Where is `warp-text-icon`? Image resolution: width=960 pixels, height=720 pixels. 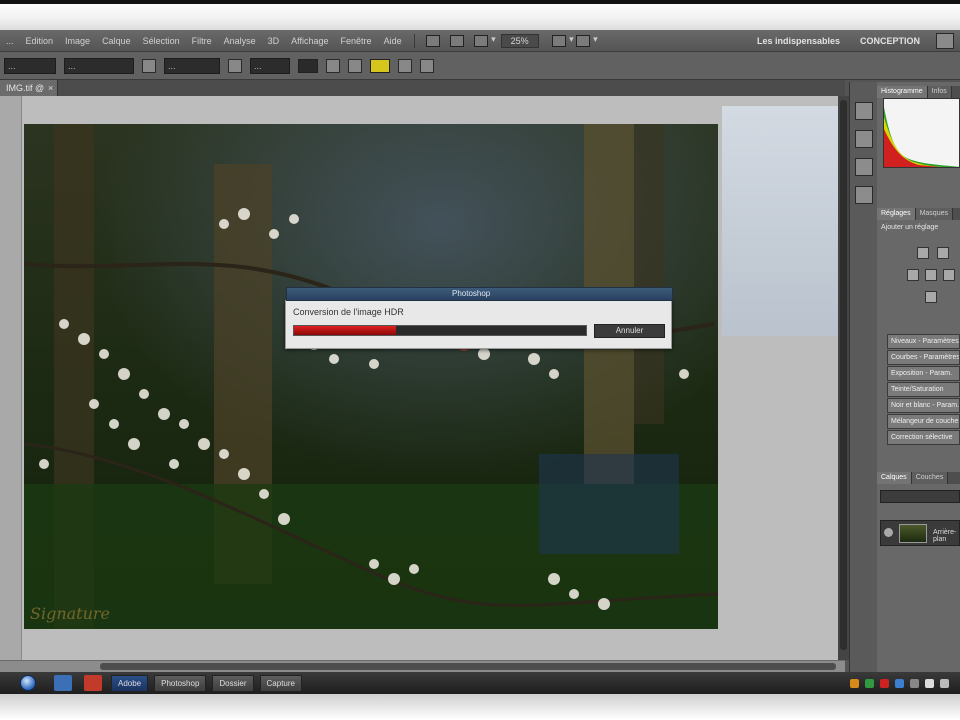
warp-text-icon is located at coordinates (405, 65).